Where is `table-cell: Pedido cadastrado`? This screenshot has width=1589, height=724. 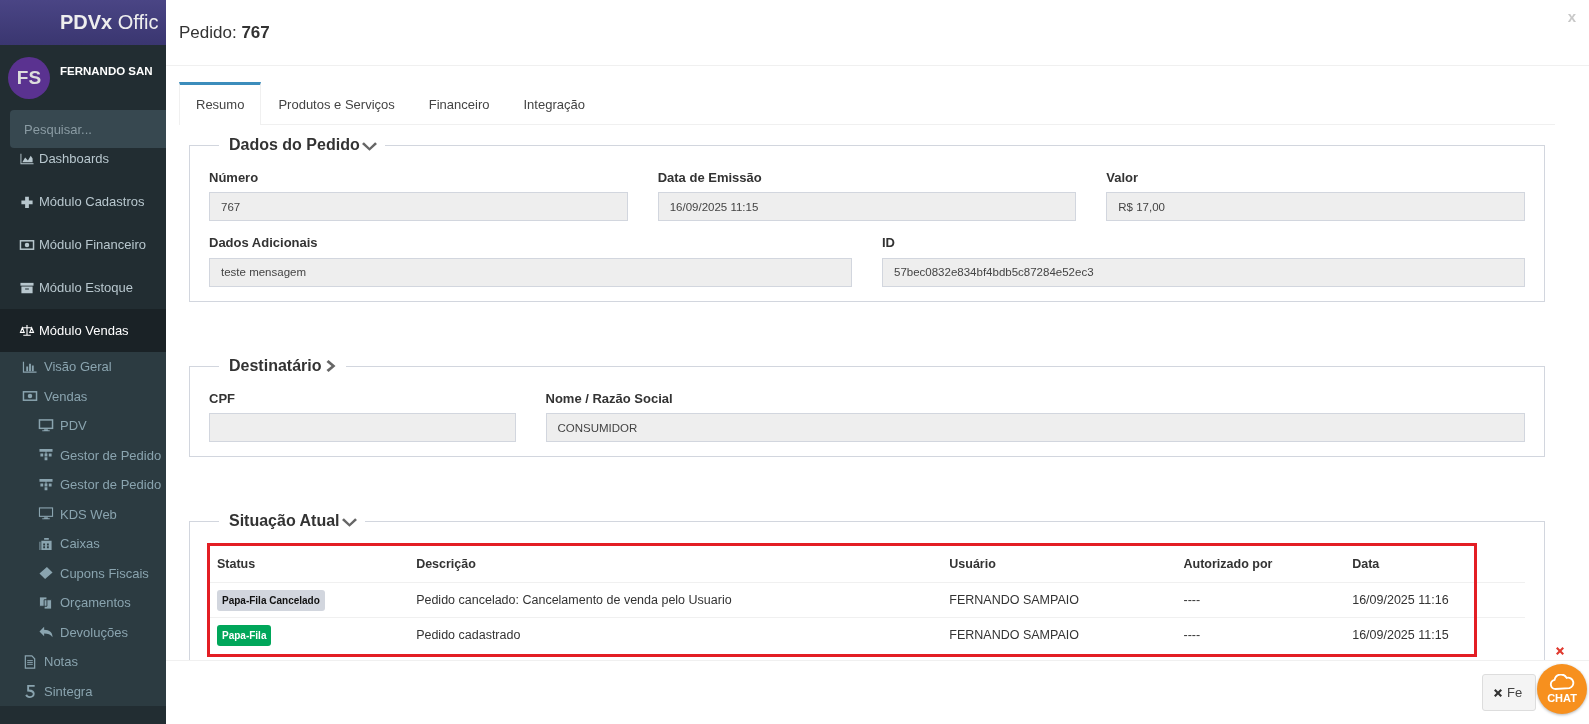 table-cell: Pedido cadastrado is located at coordinates (675, 635).